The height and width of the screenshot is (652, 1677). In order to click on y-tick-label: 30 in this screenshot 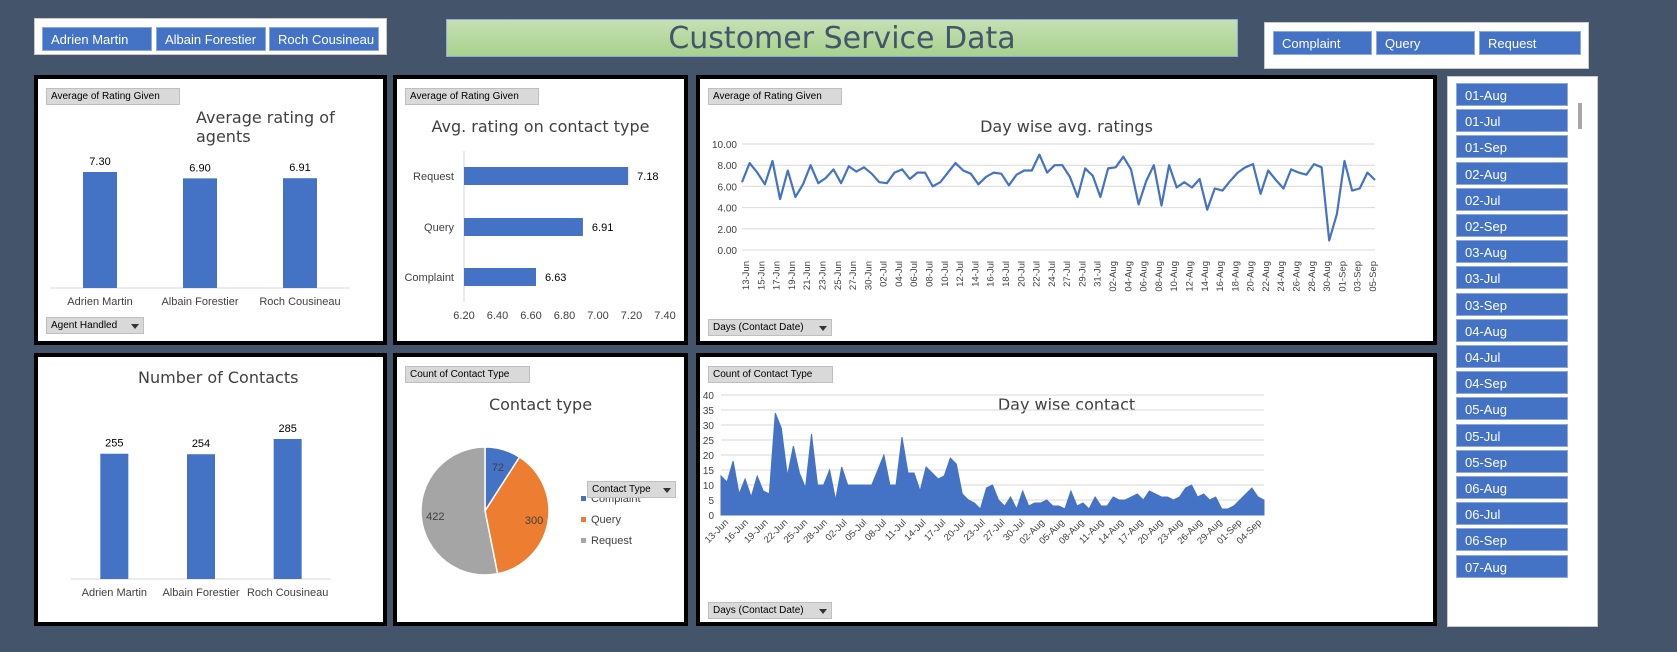, I will do `click(709, 426)`.